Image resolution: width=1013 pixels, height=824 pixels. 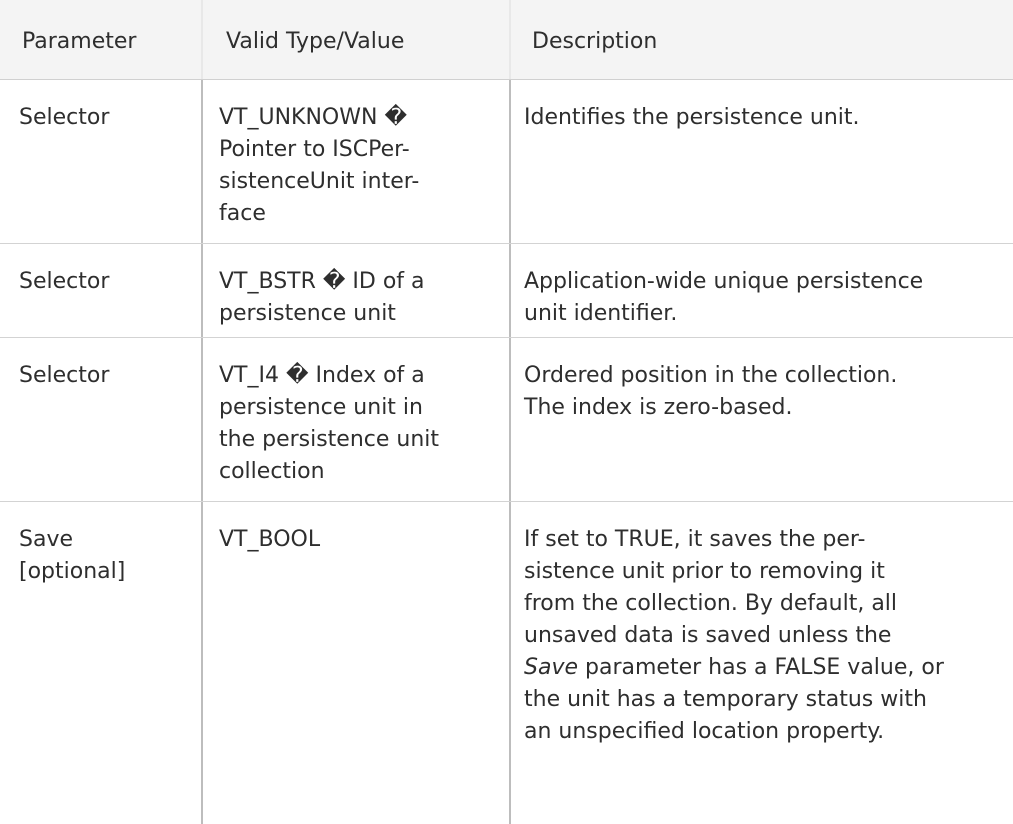 What do you see at coordinates (329, 439) in the screenshot?
I see `type-line: the persistence unit` at bounding box center [329, 439].